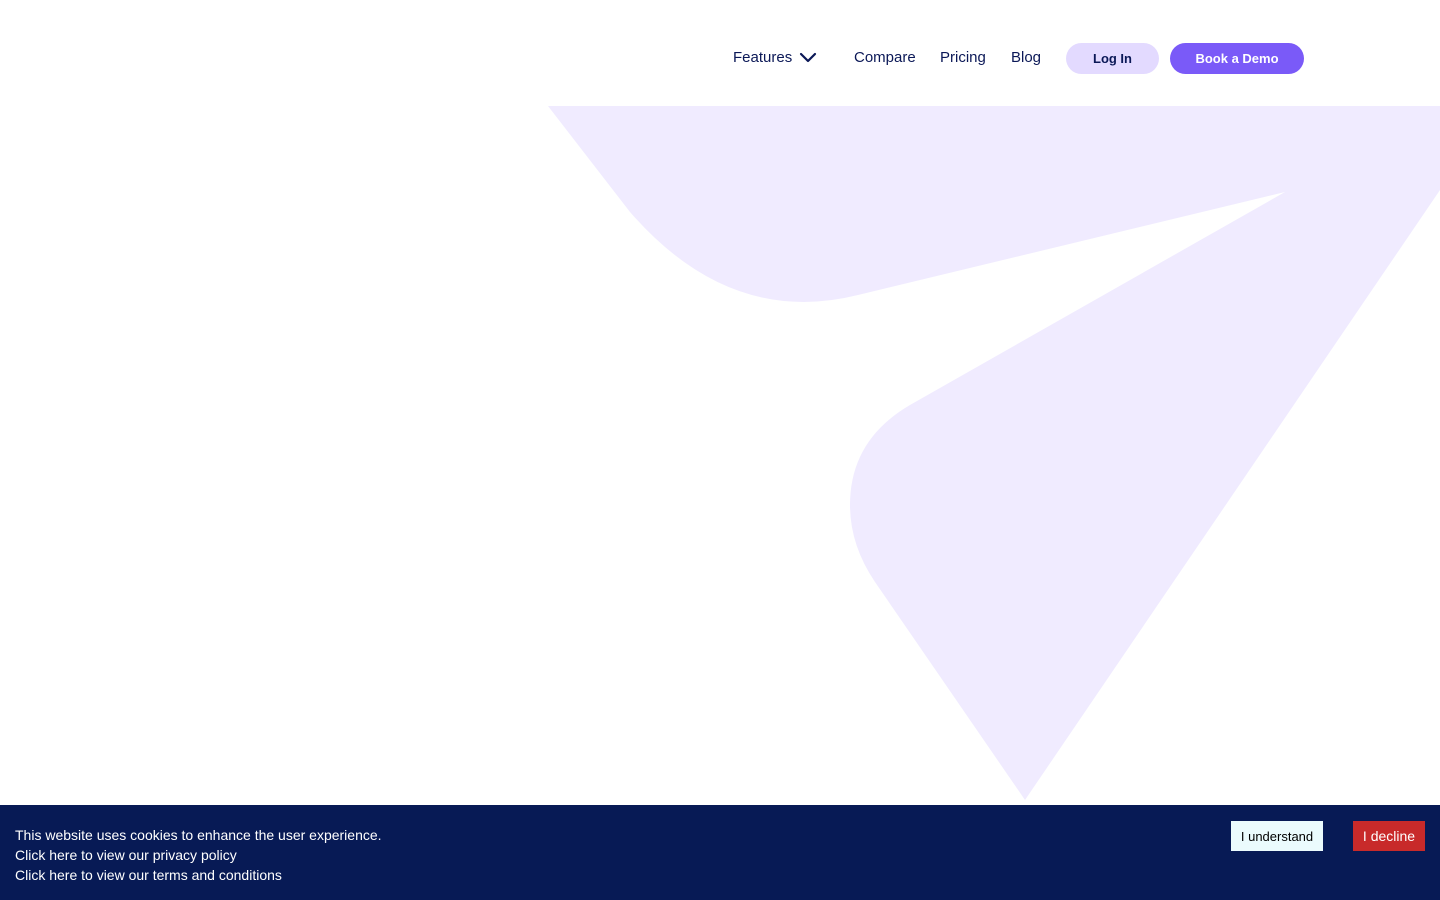 The image size is (1440, 900). Describe the element at coordinates (1112, 58) in the screenshot. I see `login-button: Log In` at that location.